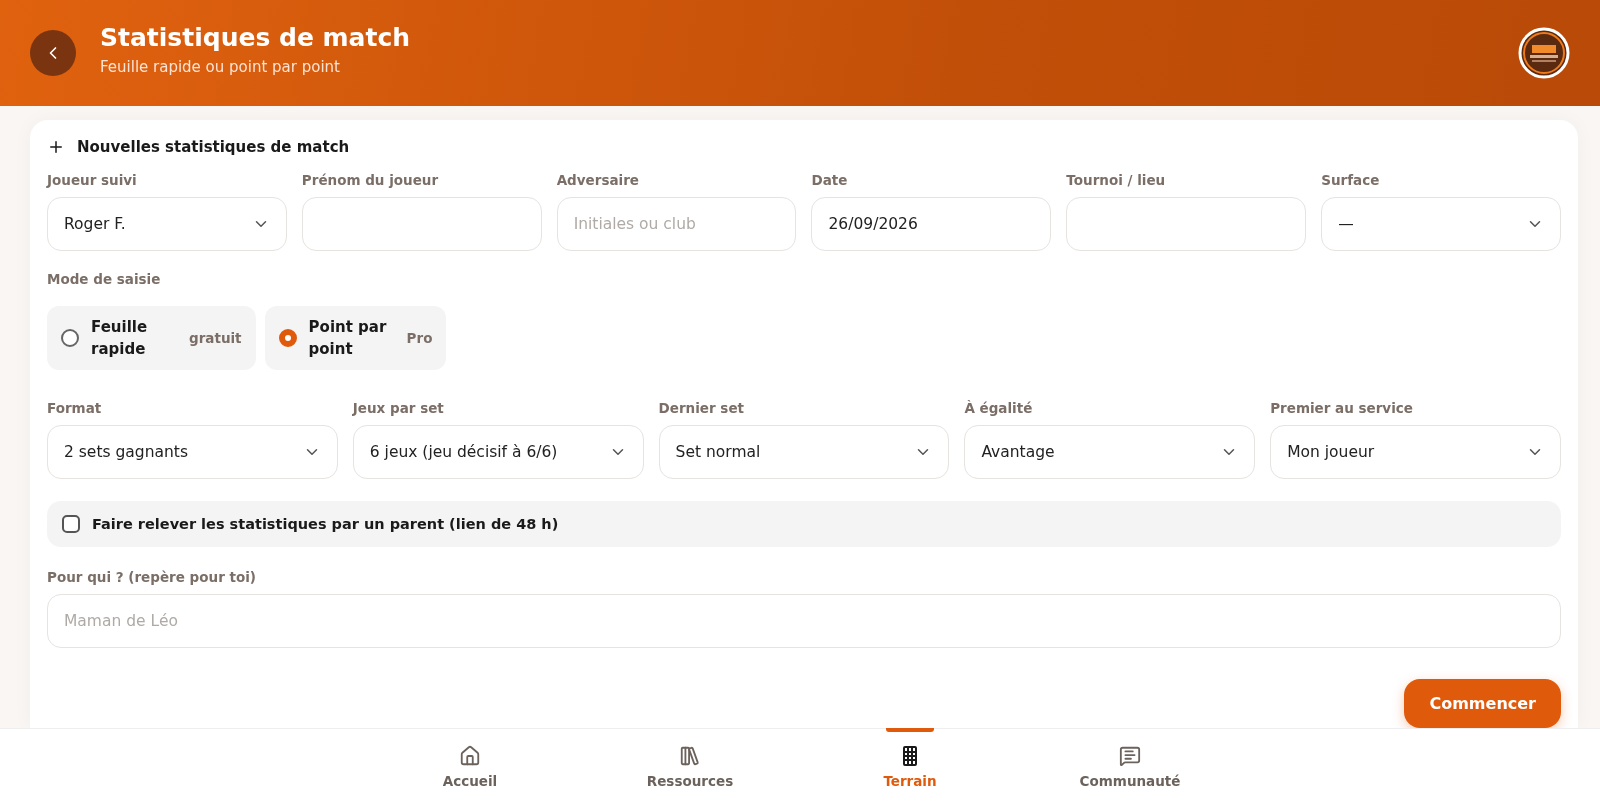  I want to click on field-label: Joueur suivi, so click(92, 180).